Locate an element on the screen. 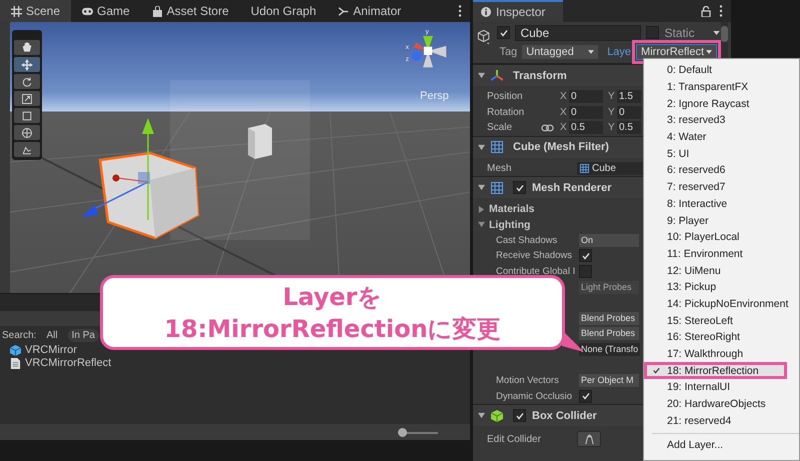 Image resolution: width=800 pixels, height=461 pixels. layer-menu-item: 5: UI is located at coordinates (721, 153).